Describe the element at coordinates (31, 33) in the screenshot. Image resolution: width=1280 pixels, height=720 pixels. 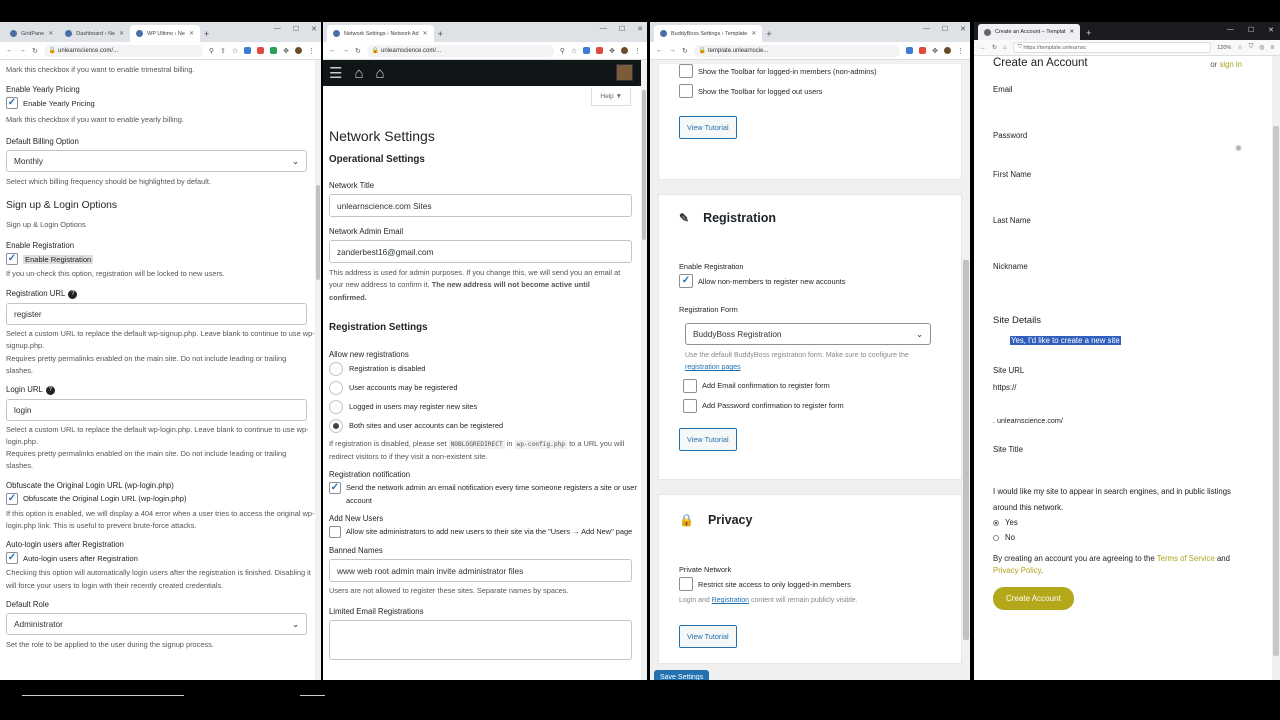
I see `tab-gridpane: GridPane ✕` at that location.